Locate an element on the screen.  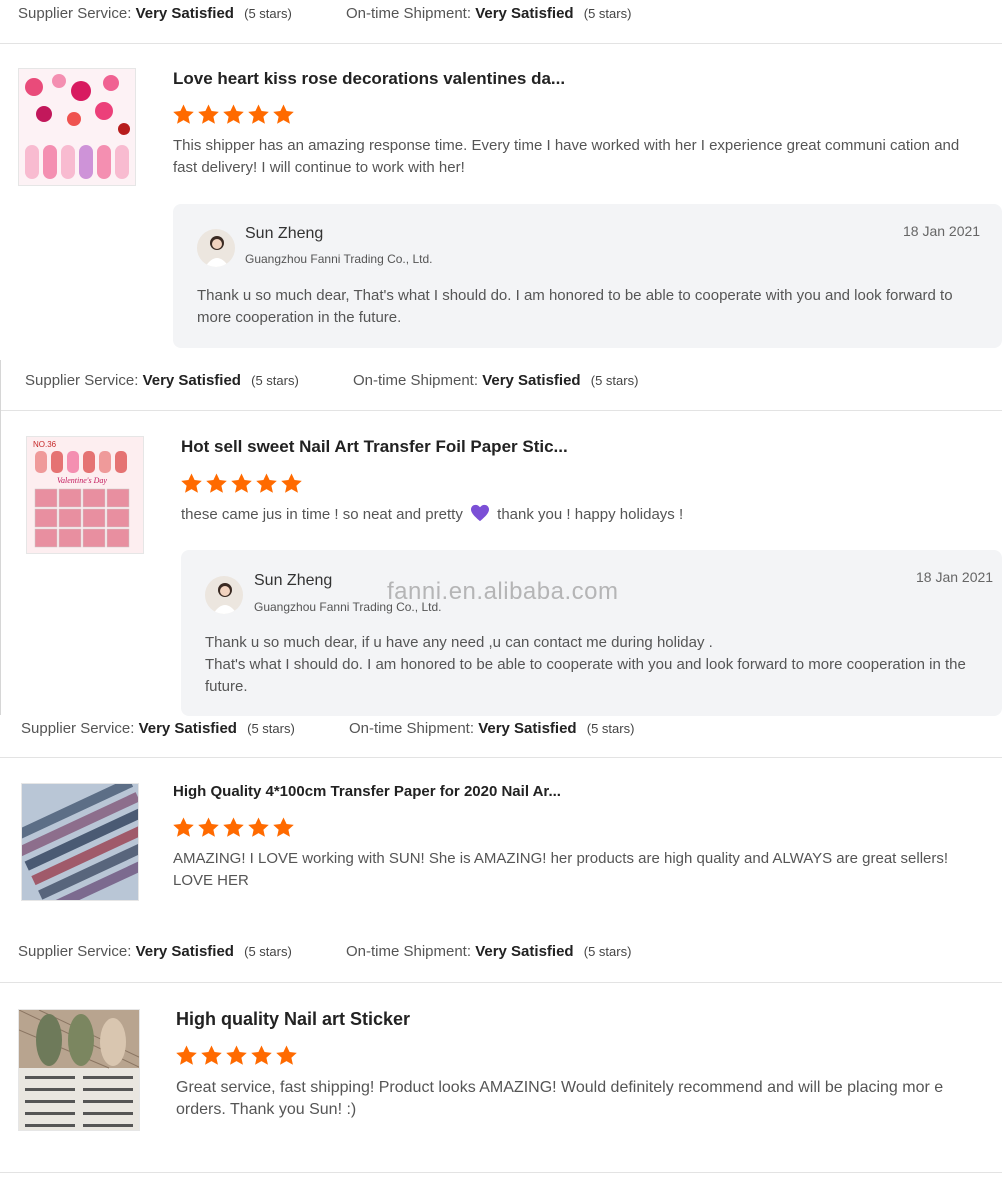
thumb-label: NO.36 is located at coordinates (45, 444).